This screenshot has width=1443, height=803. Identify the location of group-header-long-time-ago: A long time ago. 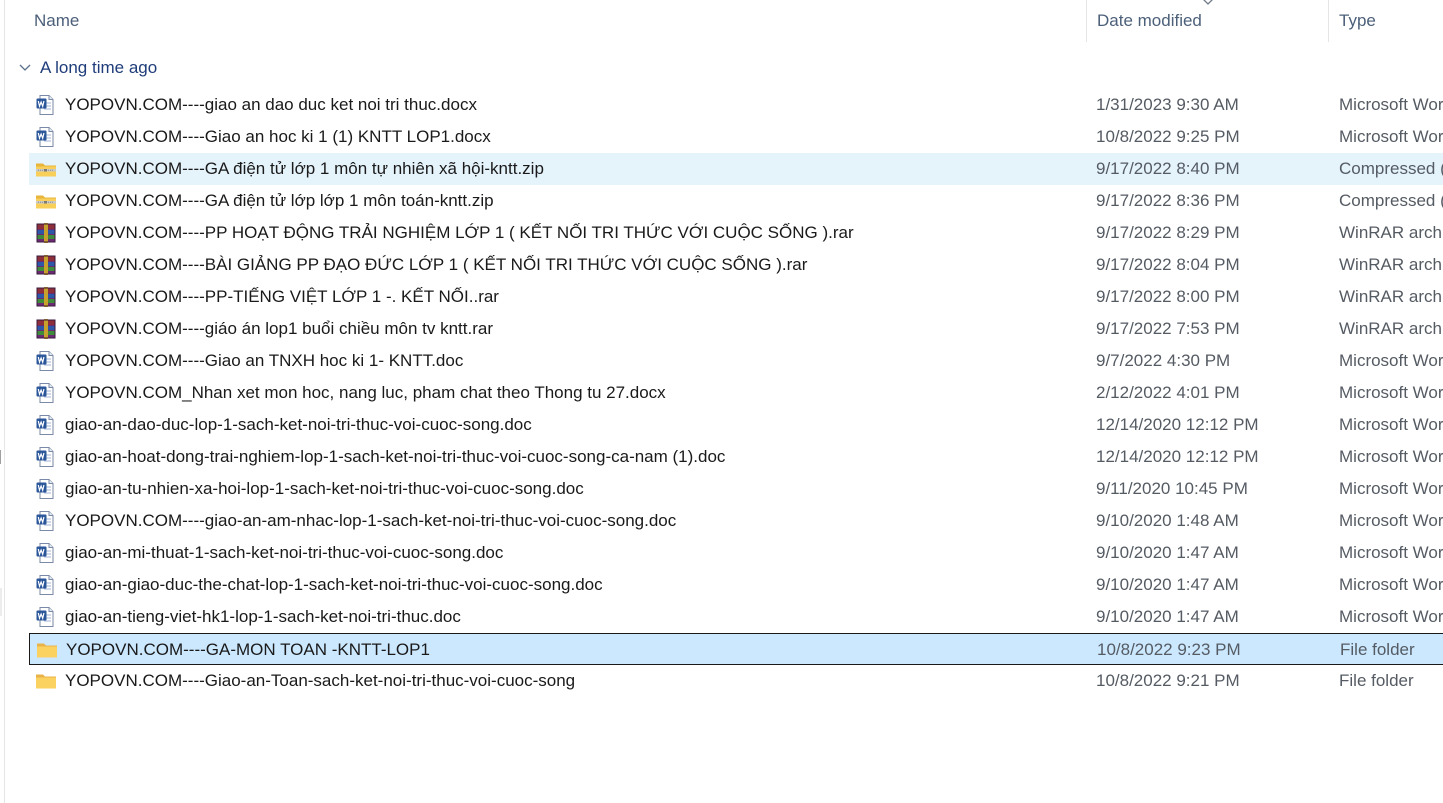
(87, 68).